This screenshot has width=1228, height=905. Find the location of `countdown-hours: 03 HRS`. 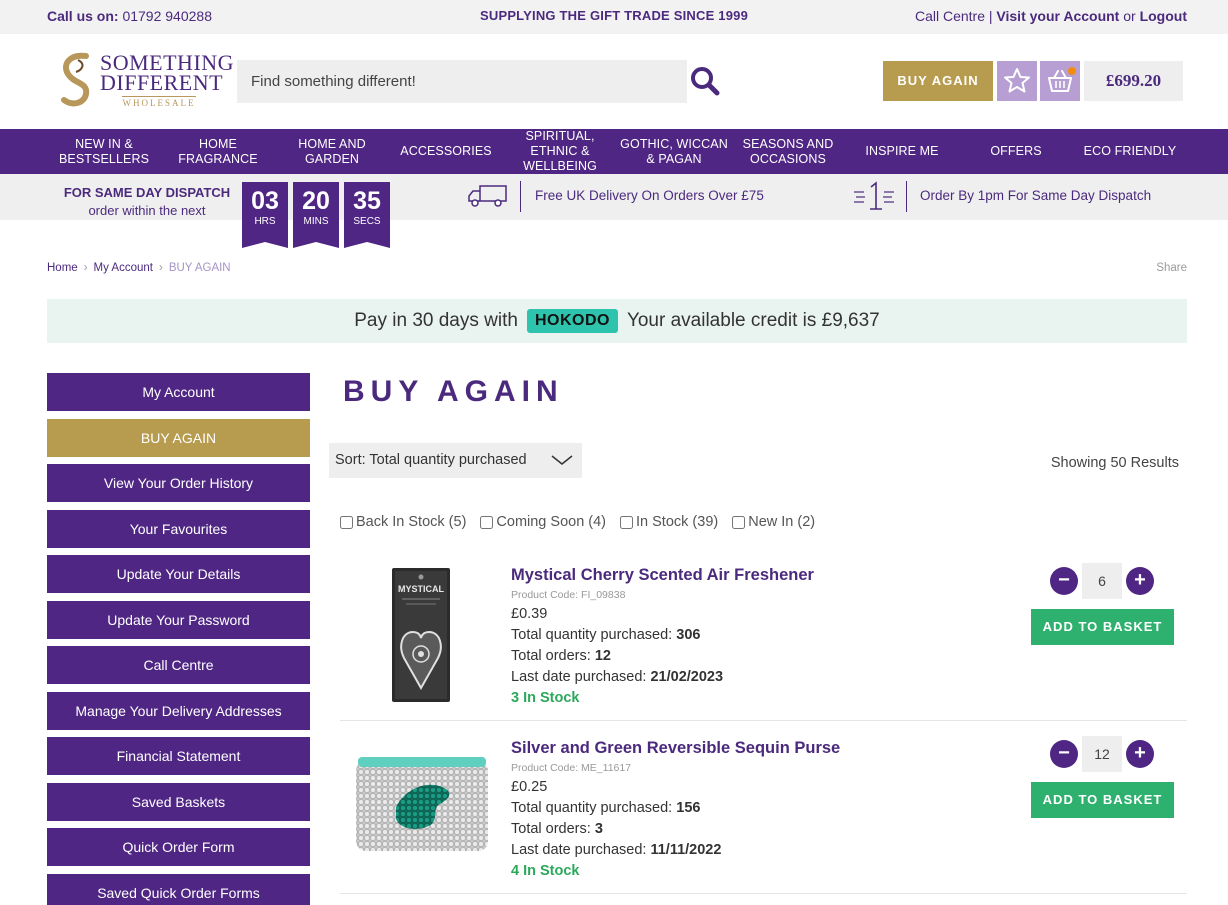

countdown-hours: 03 HRS is located at coordinates (265, 215).